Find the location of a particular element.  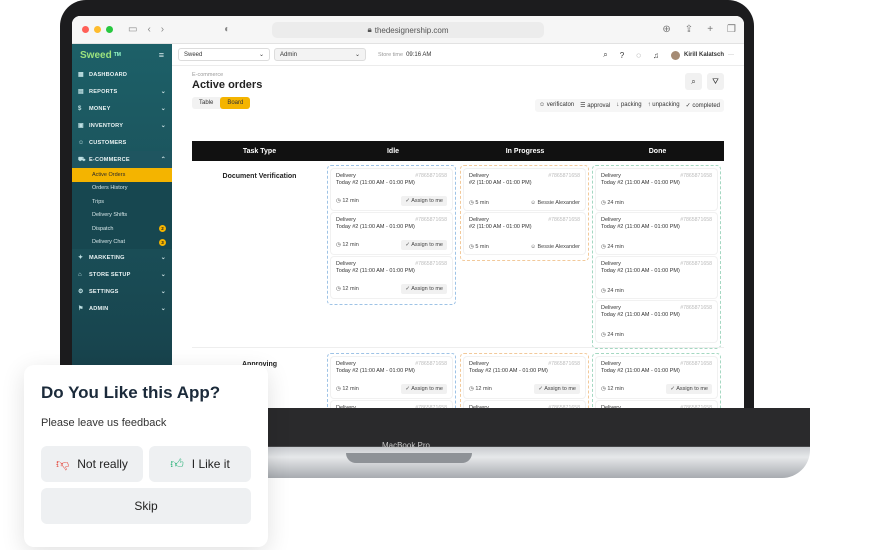

sidebar-item-label: MONEY is located at coordinates (100, 108).